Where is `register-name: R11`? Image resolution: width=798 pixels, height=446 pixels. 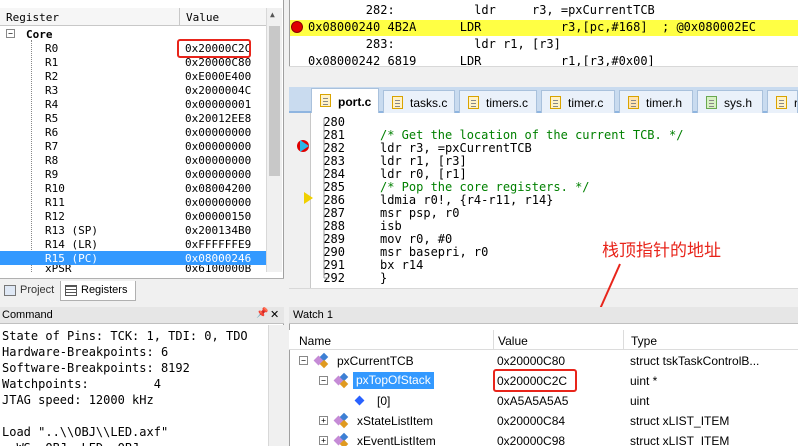
register-name: R11 is located at coordinates (55, 202).